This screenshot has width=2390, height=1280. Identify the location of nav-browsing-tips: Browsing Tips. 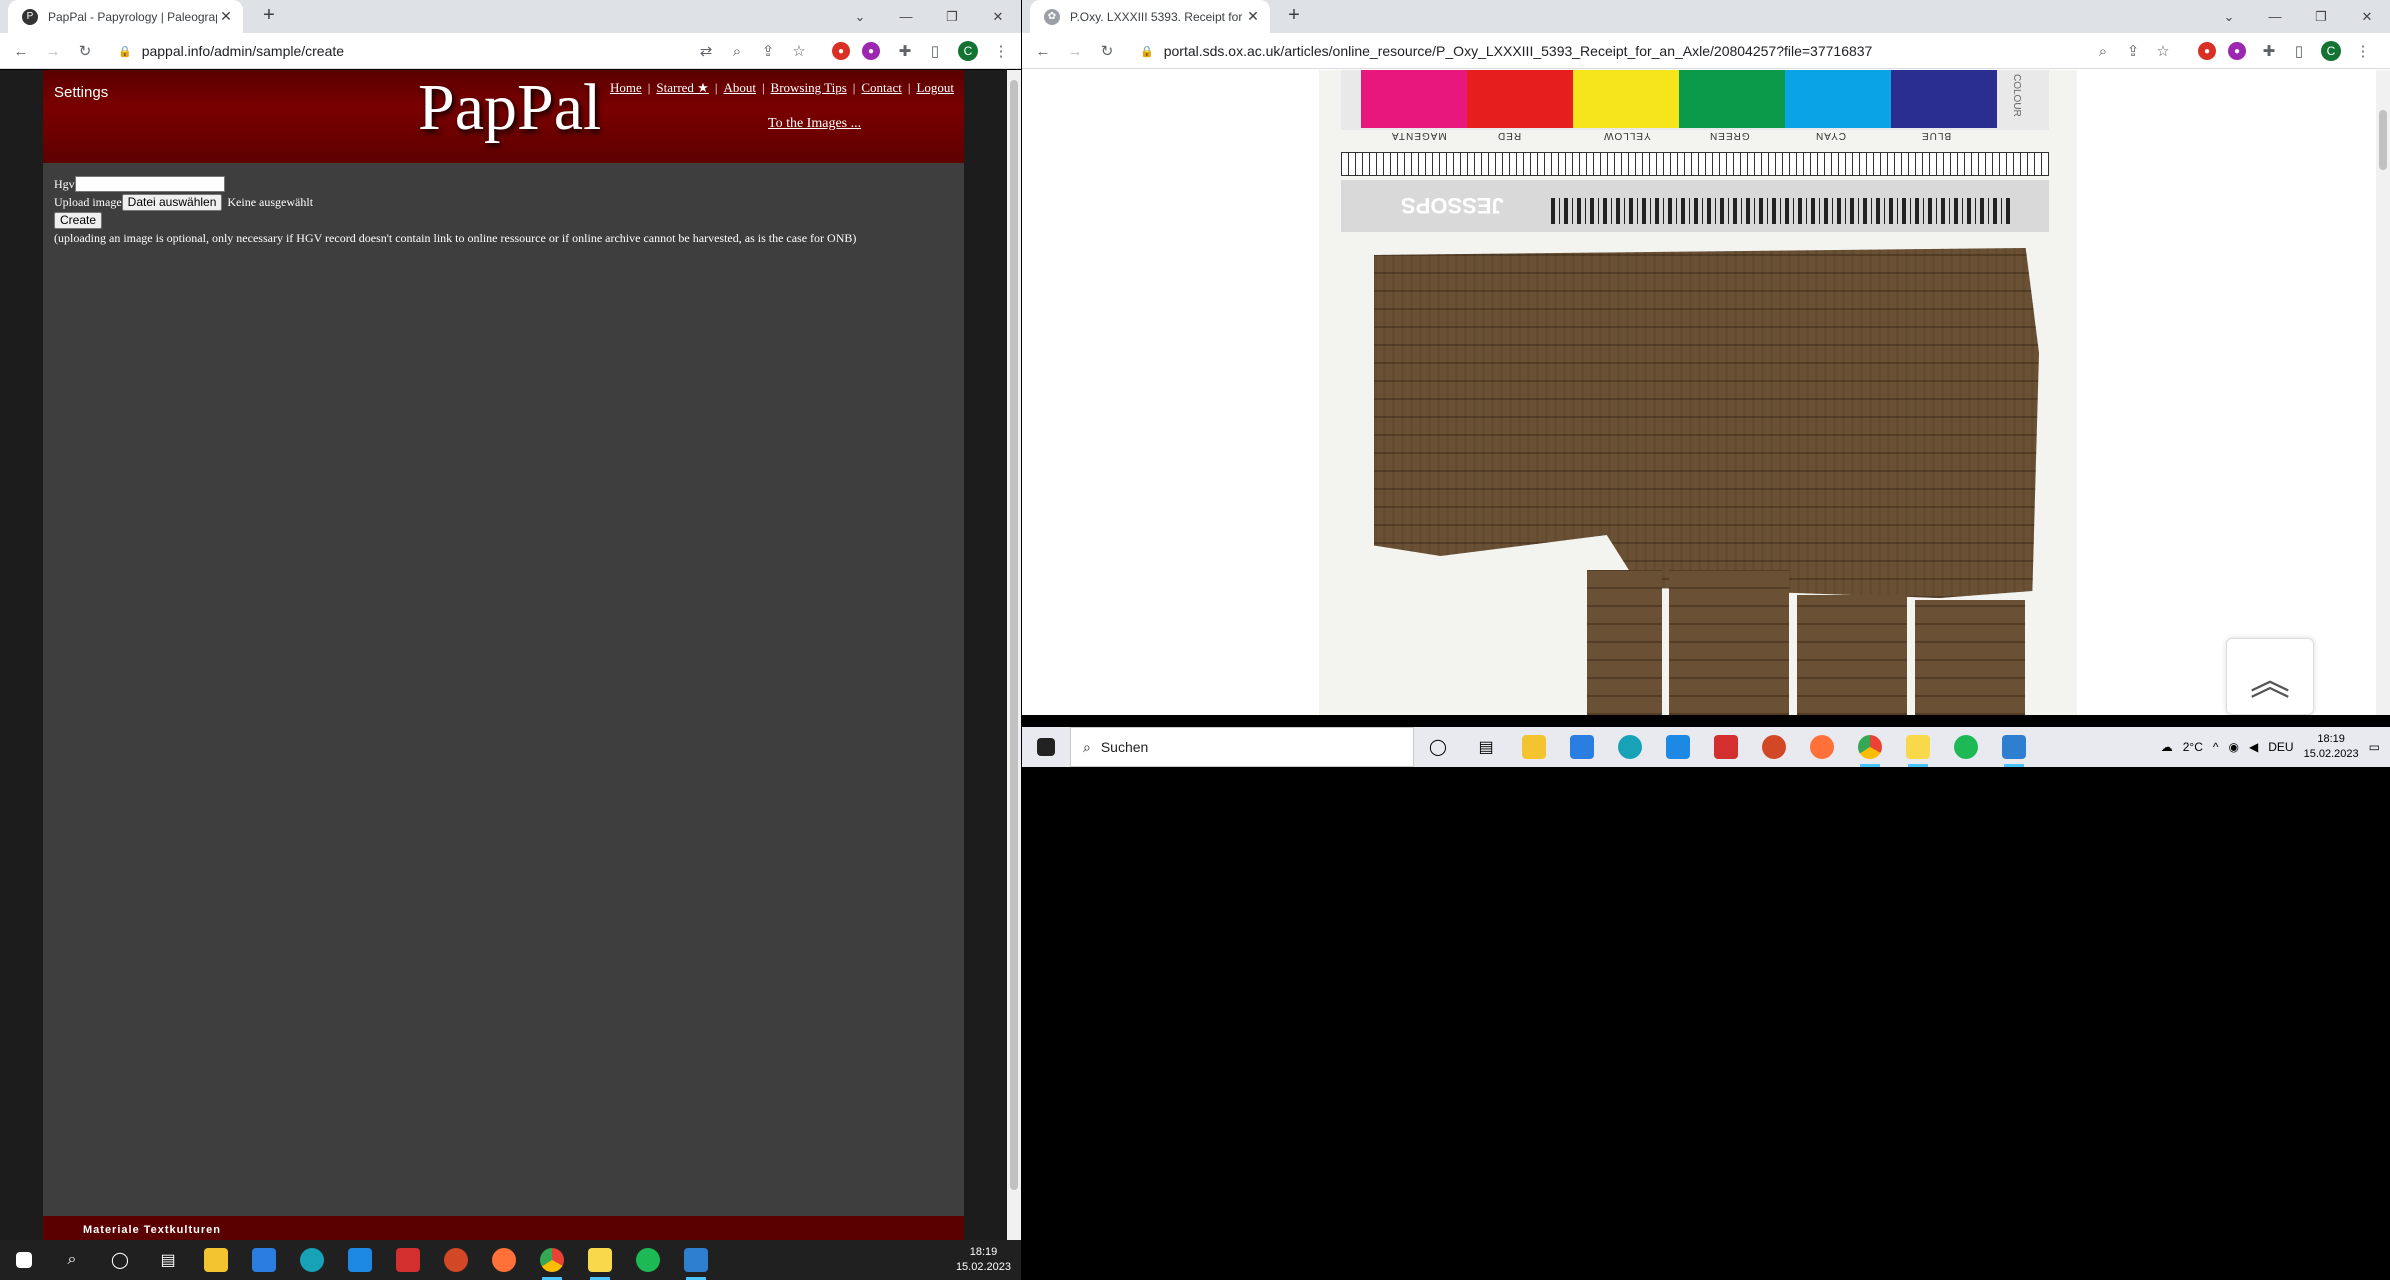
(809, 88).